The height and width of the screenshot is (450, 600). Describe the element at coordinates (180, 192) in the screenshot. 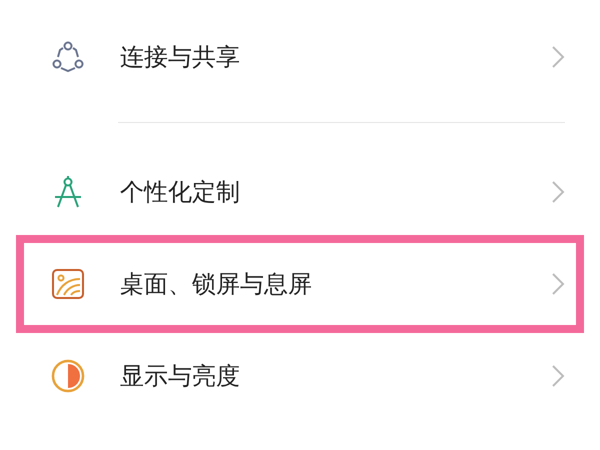

I see `item-label: 个性化定制` at that location.